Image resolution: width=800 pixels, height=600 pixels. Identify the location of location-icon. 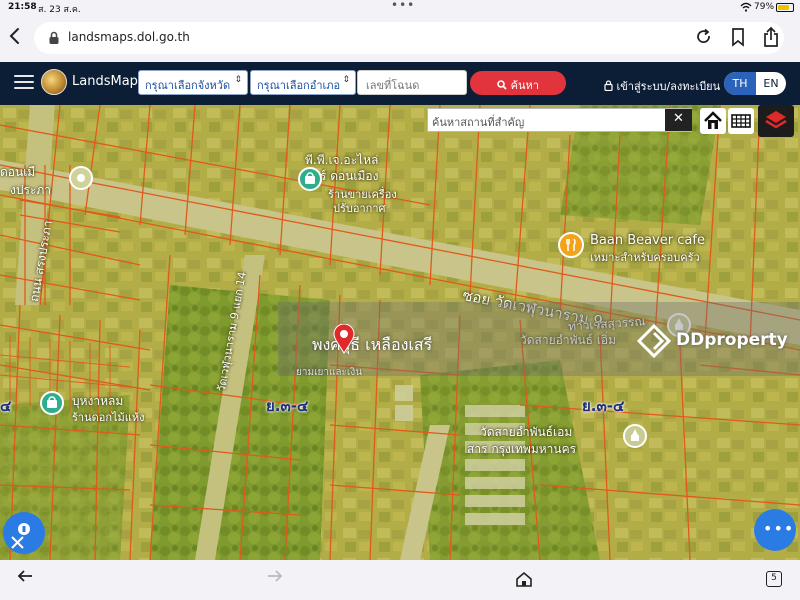
(81, 180).